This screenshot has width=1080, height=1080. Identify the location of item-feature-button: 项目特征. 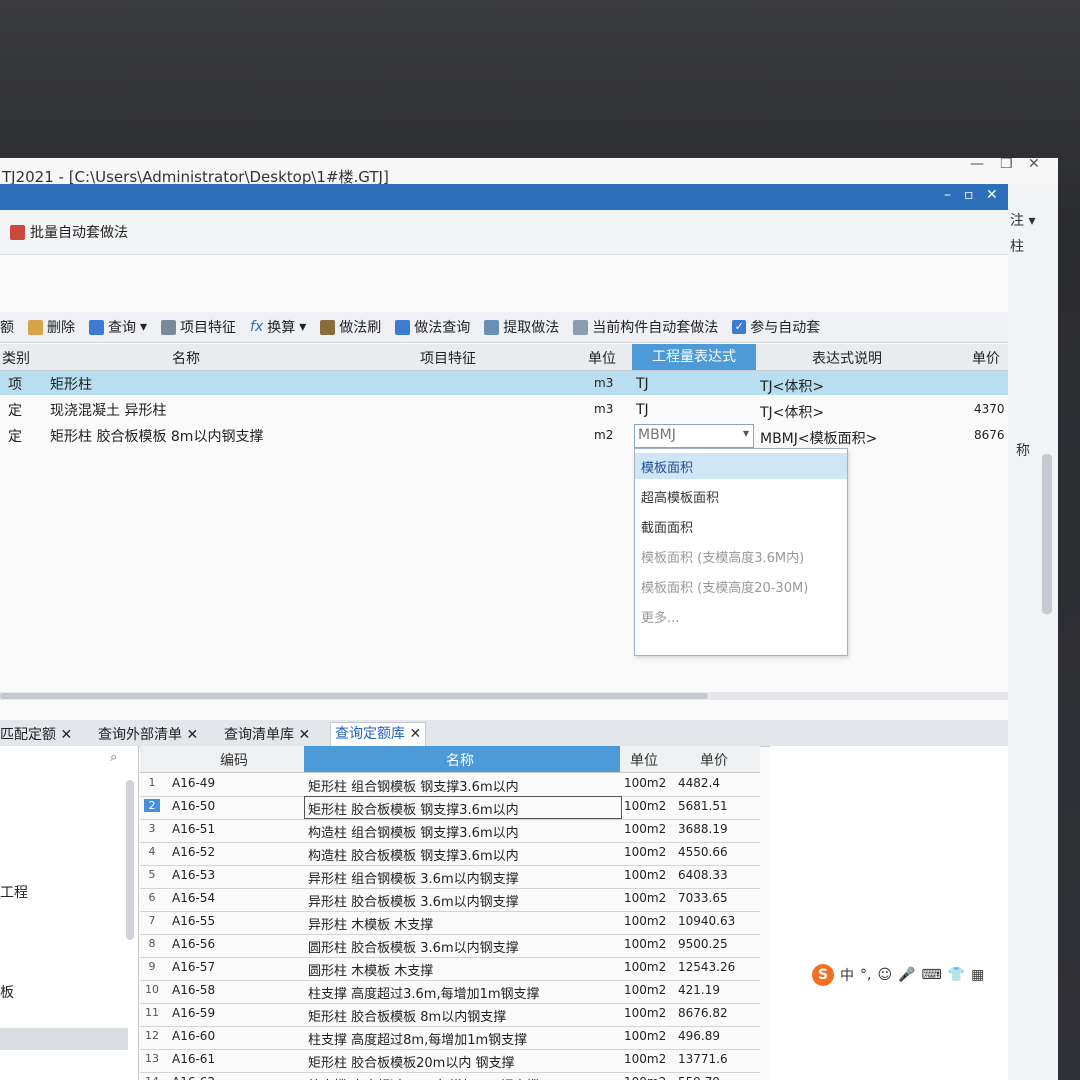
(198, 327).